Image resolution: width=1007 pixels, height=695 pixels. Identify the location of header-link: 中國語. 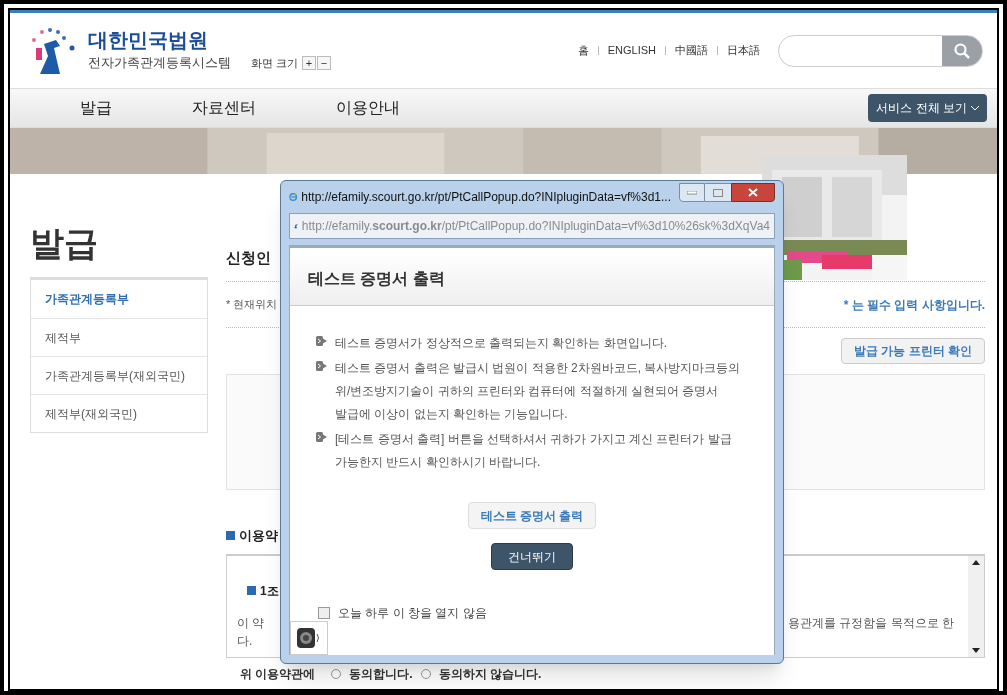
(691, 50).